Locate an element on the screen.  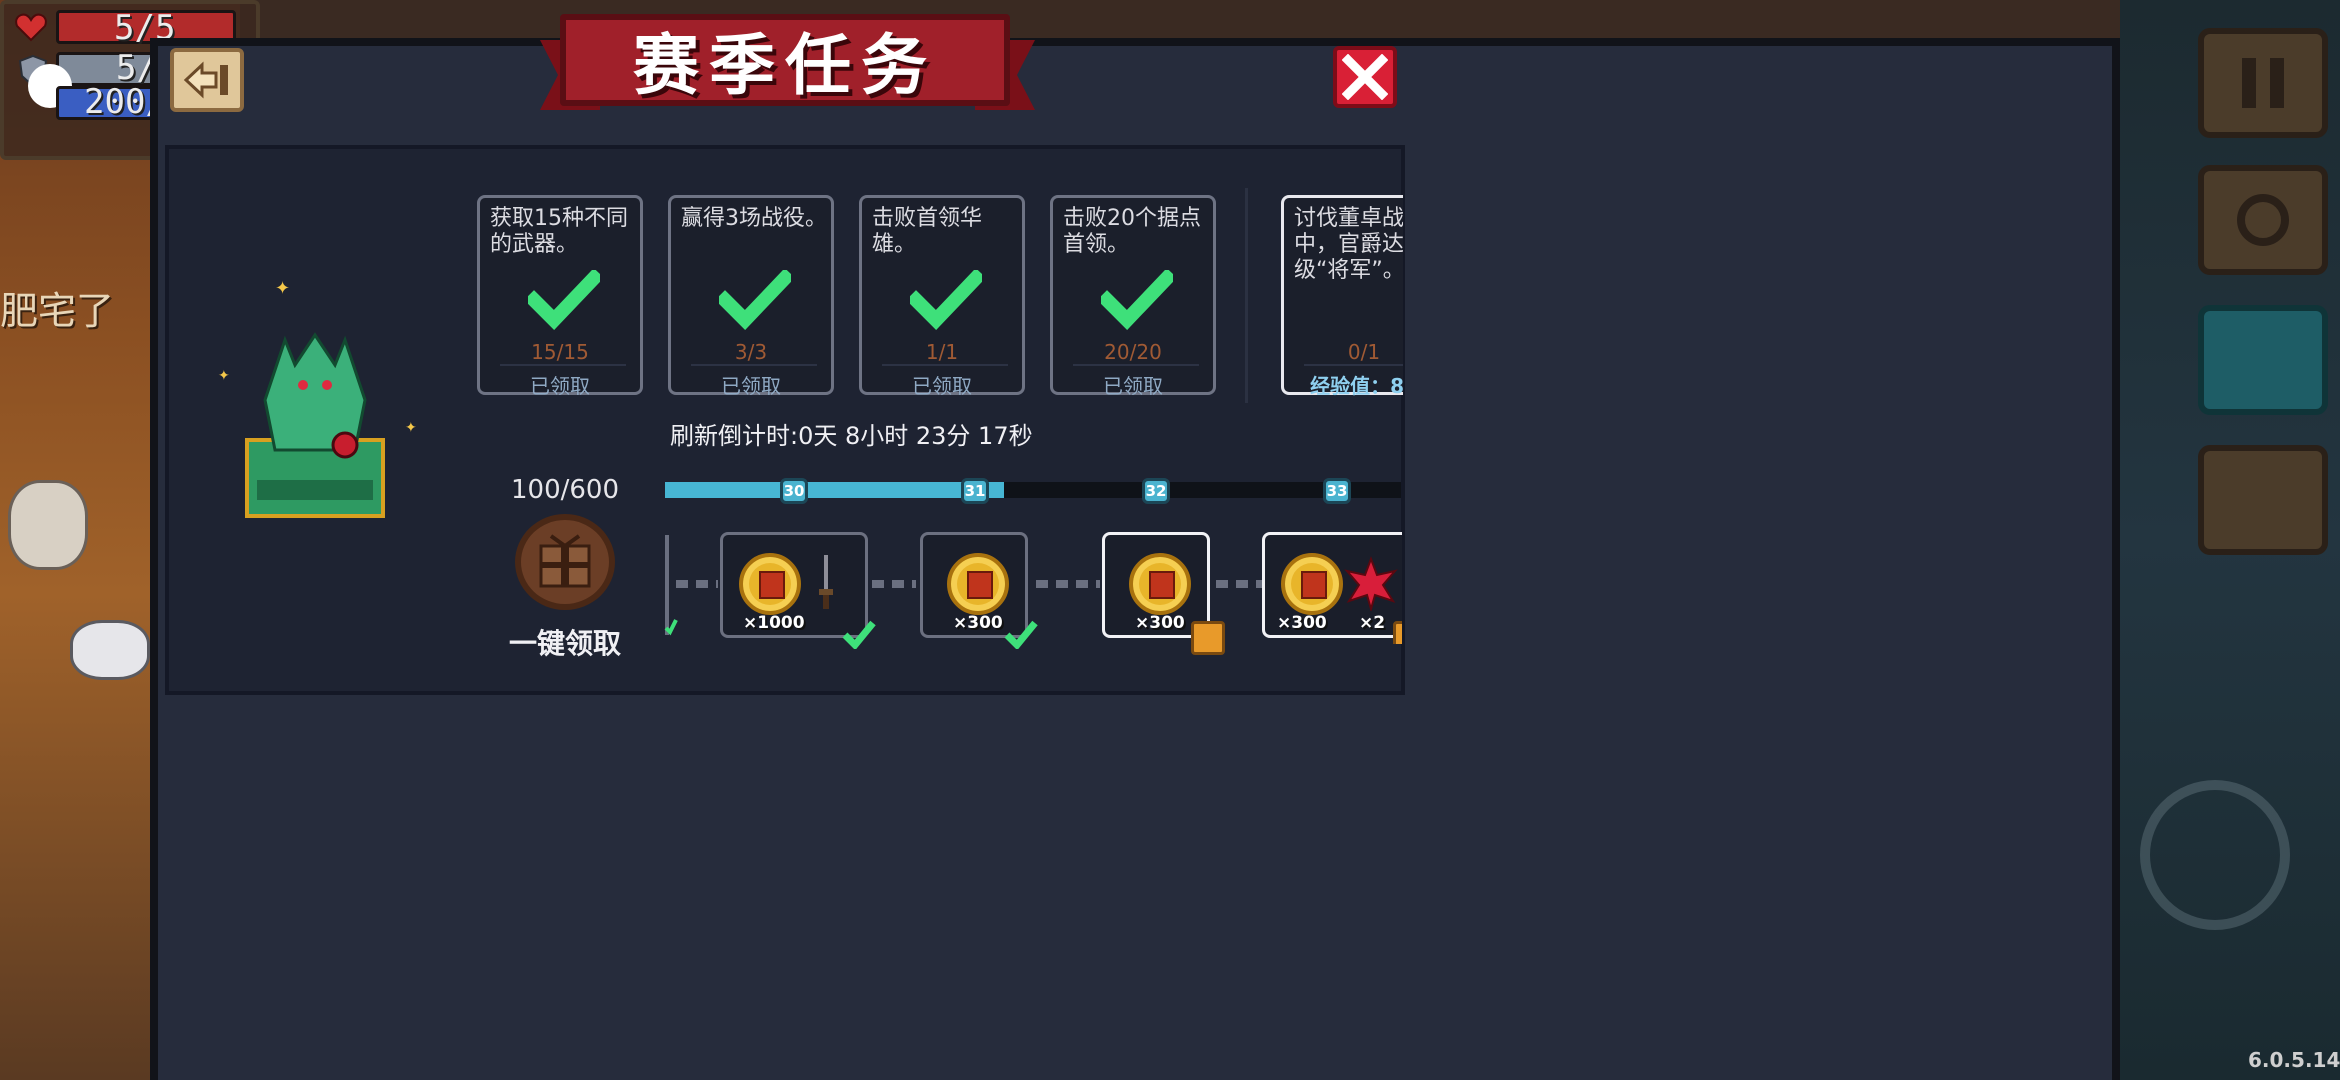
close-icon is located at coordinates (1365, 77).